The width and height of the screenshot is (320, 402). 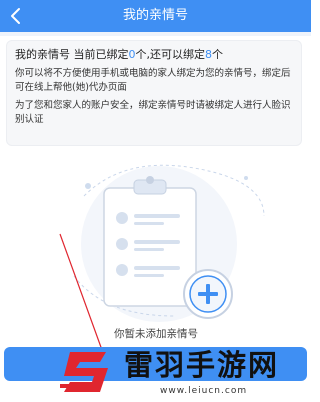 I want to click on page-title: 我的亲情号, so click(x=155, y=15).